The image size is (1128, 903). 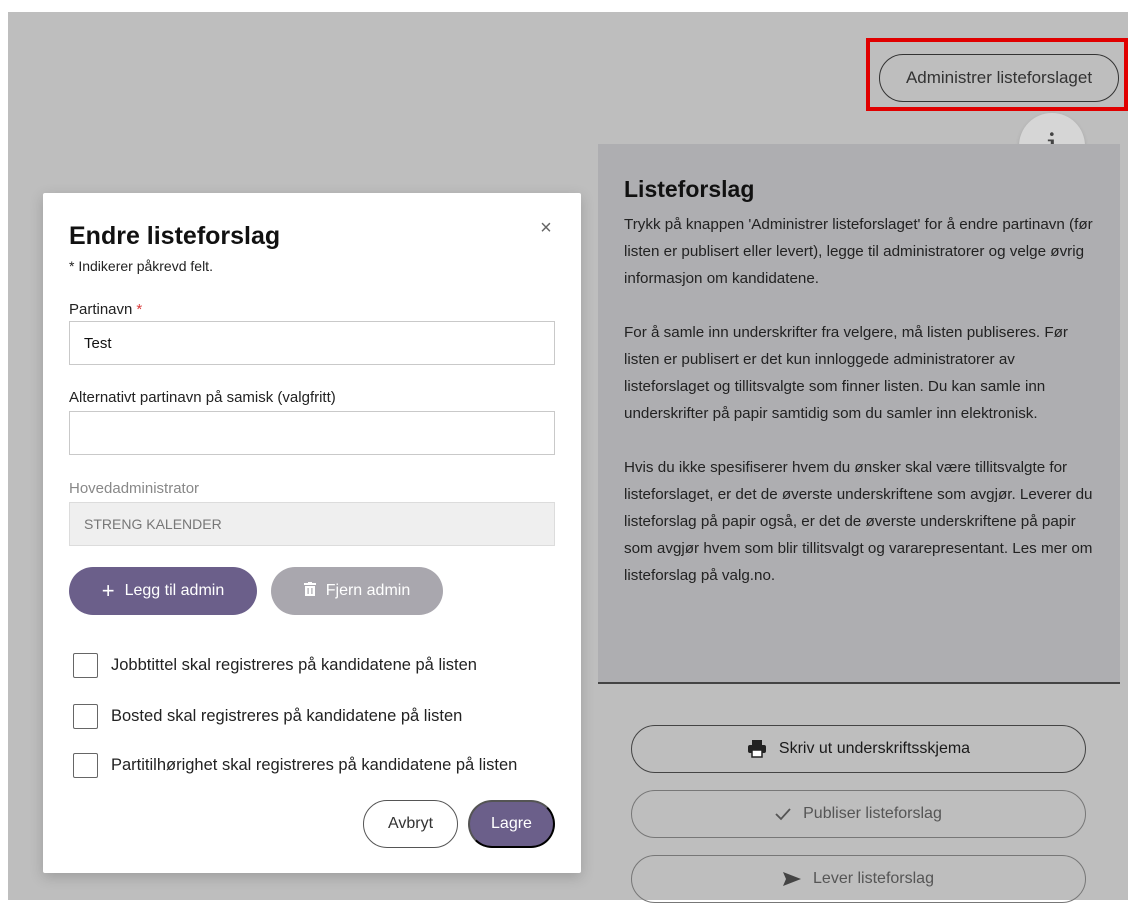 I want to click on printer-icon, so click(x=757, y=749).